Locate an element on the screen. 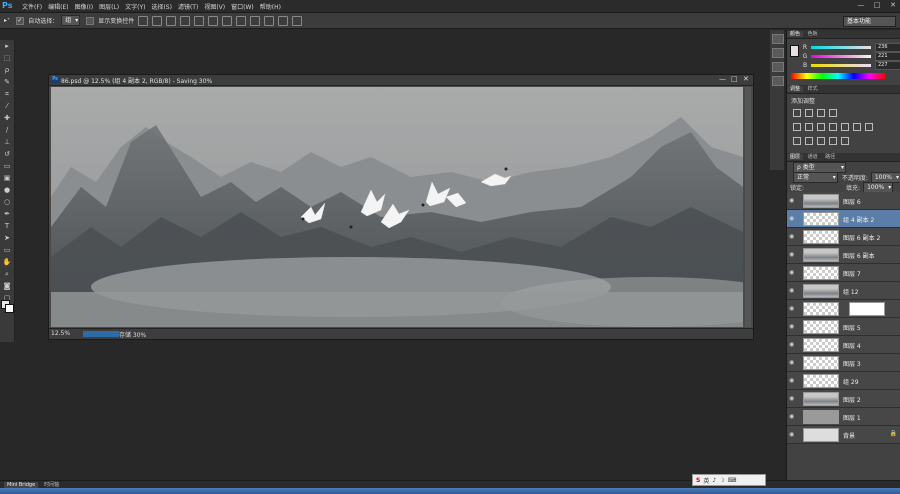  path-select-tool-icon: ➤ is located at coordinates (7, 238).